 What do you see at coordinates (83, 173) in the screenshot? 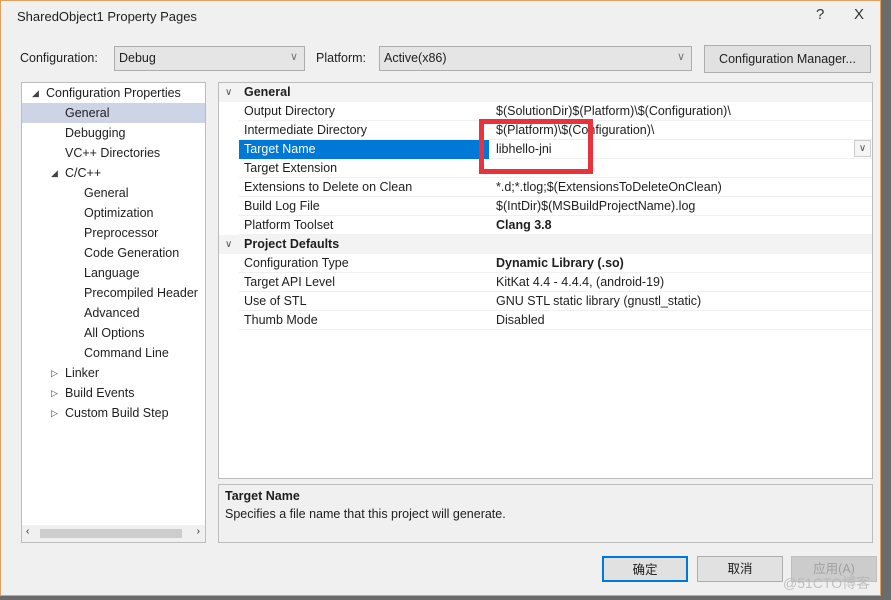
I see `tree-item-label: C/C++` at bounding box center [83, 173].